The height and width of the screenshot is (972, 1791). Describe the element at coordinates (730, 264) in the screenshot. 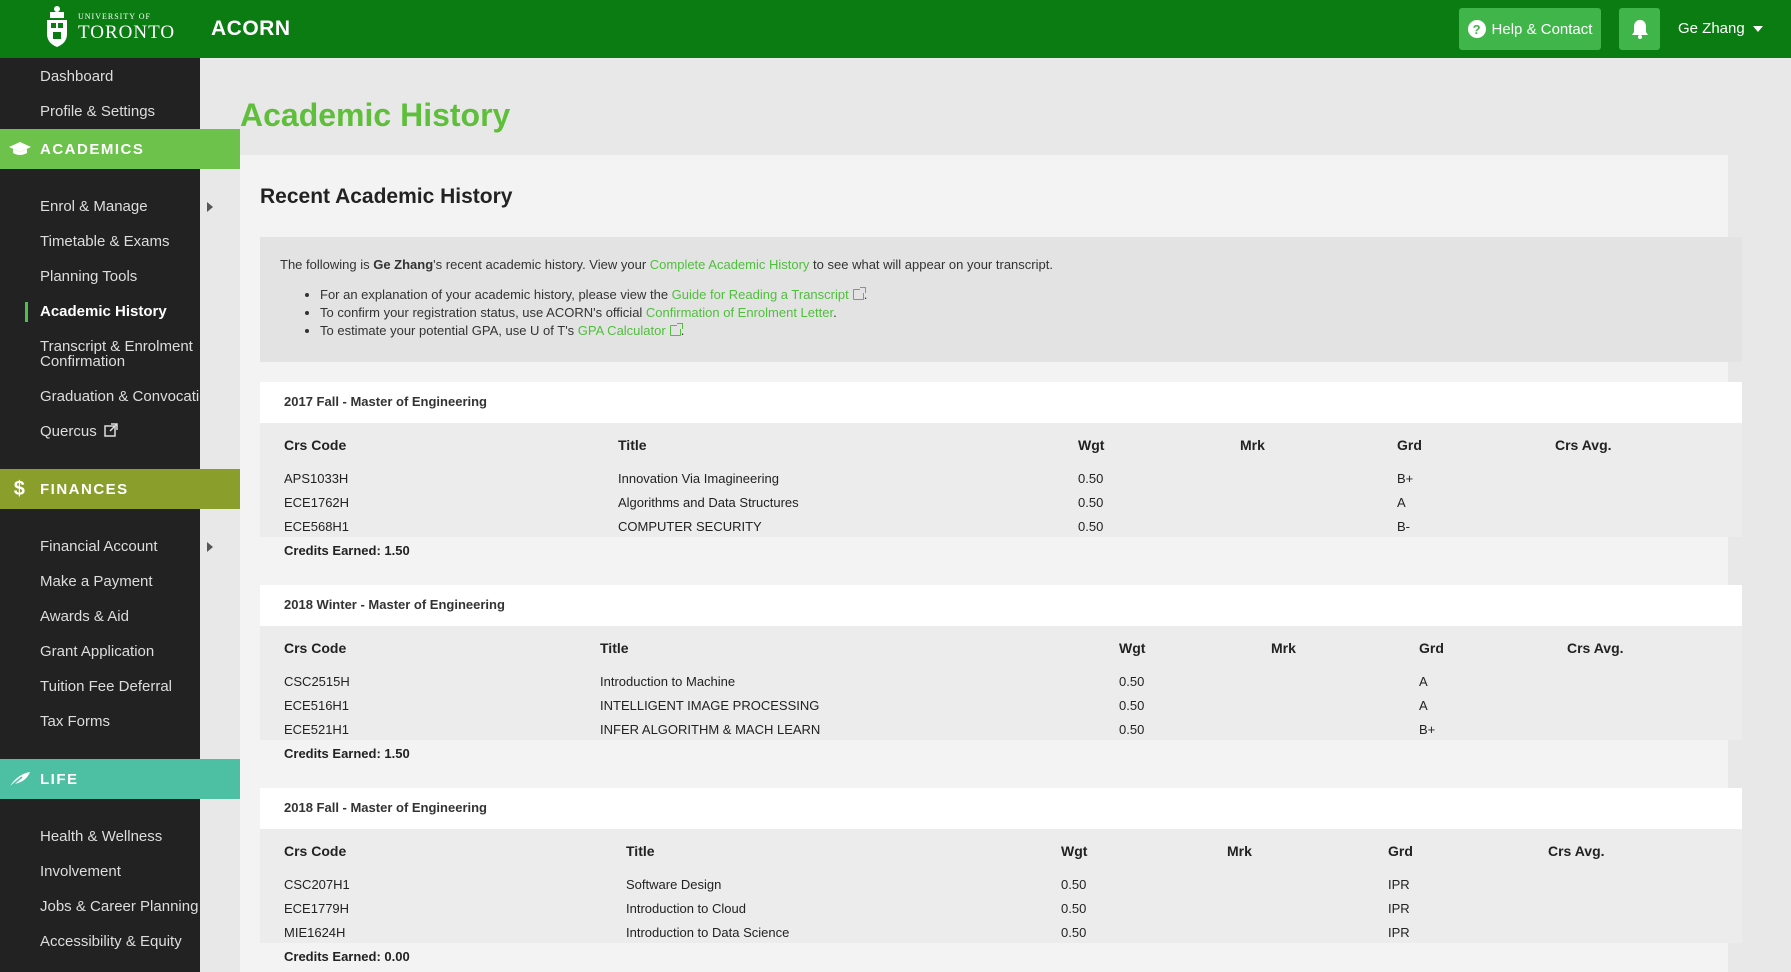

I see `complete-history-link: Complete Academic History` at that location.